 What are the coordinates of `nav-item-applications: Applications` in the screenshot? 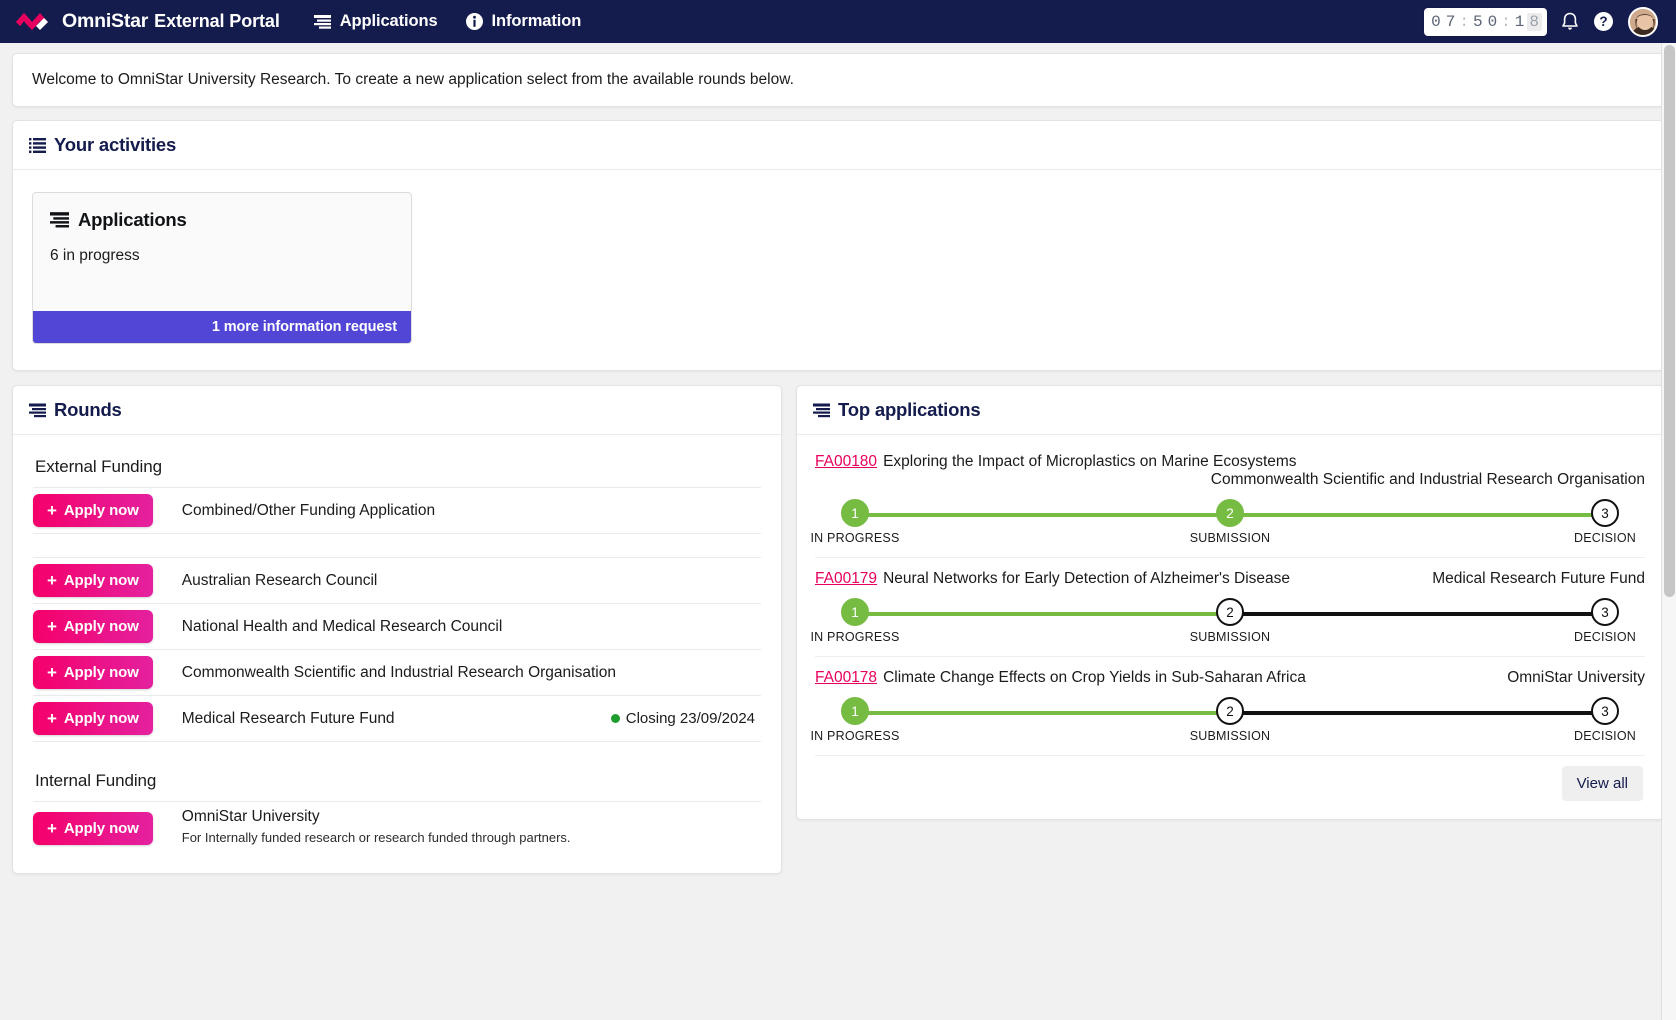 It's located at (375, 21).